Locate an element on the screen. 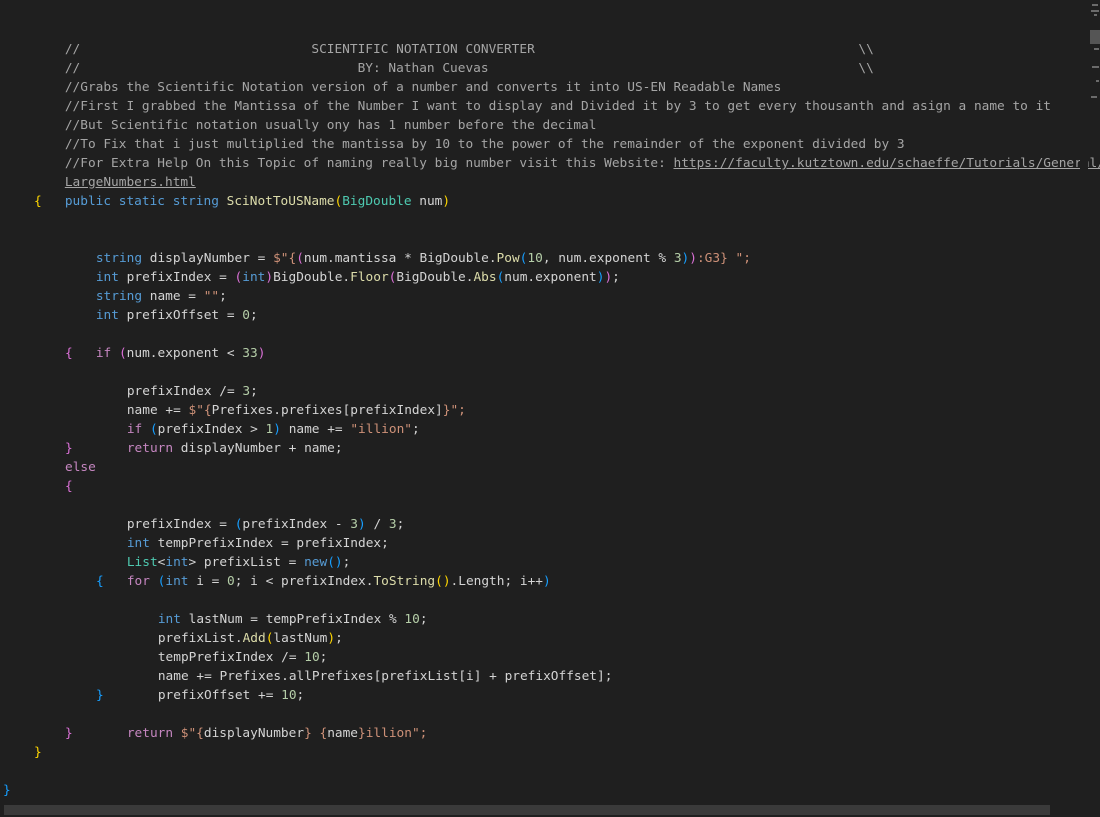  code-line: // BY: Nathan Cuevas \\ is located at coordinates (454, 58).